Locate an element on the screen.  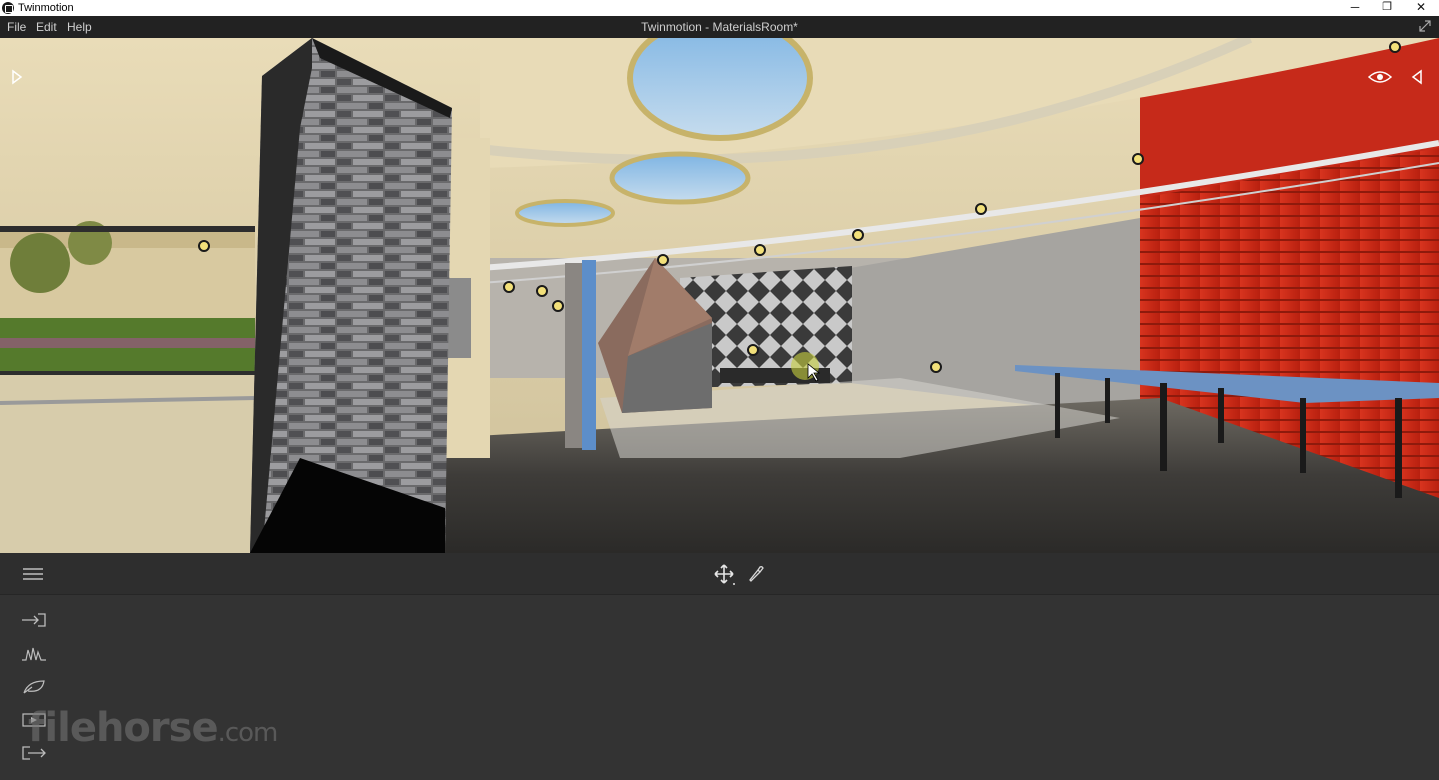
watermark: filehorse.com is located at coordinates (153, 728).